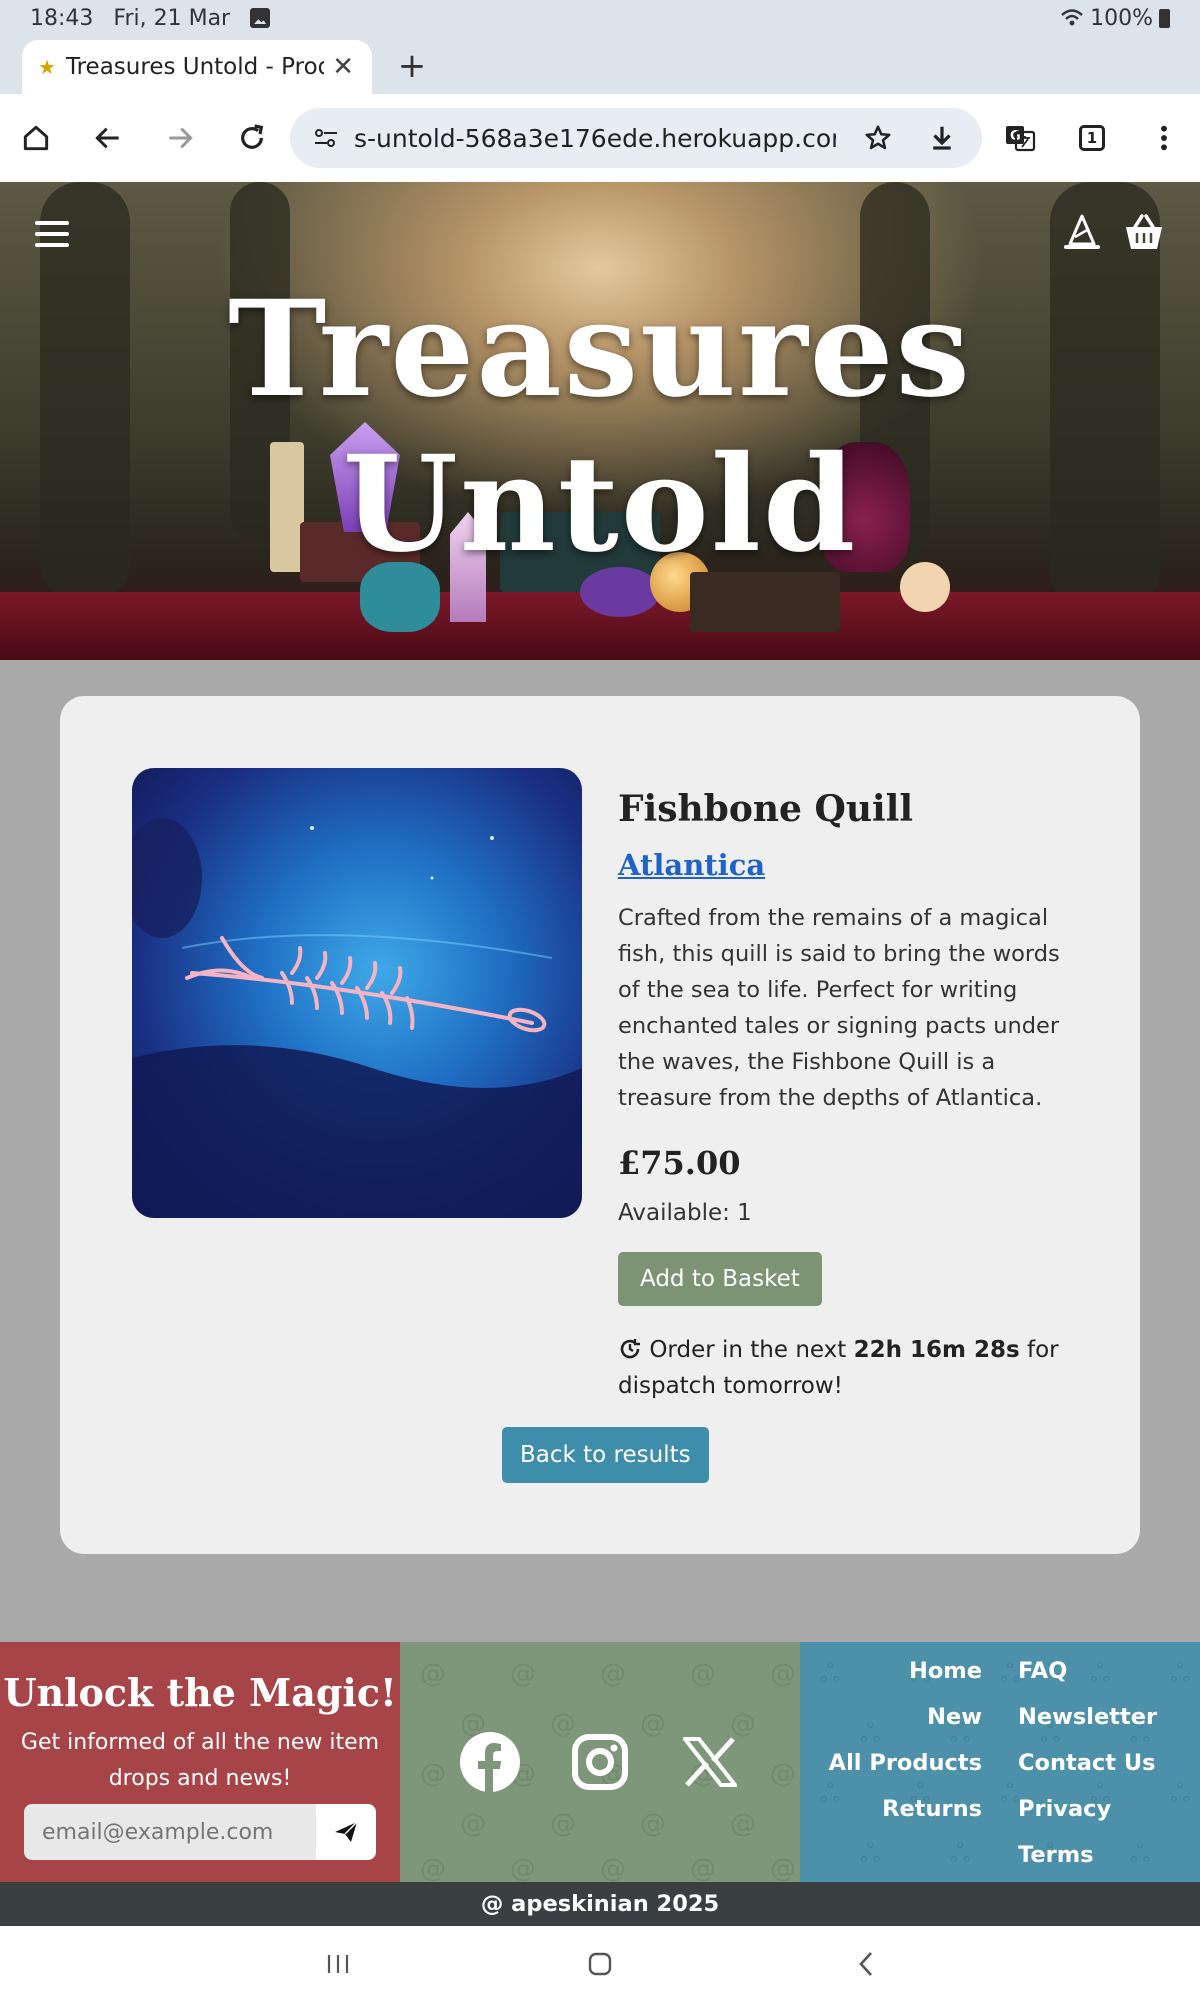 This screenshot has height=2000, width=1200. I want to click on wizard-hat-icon, so click(1082, 231).